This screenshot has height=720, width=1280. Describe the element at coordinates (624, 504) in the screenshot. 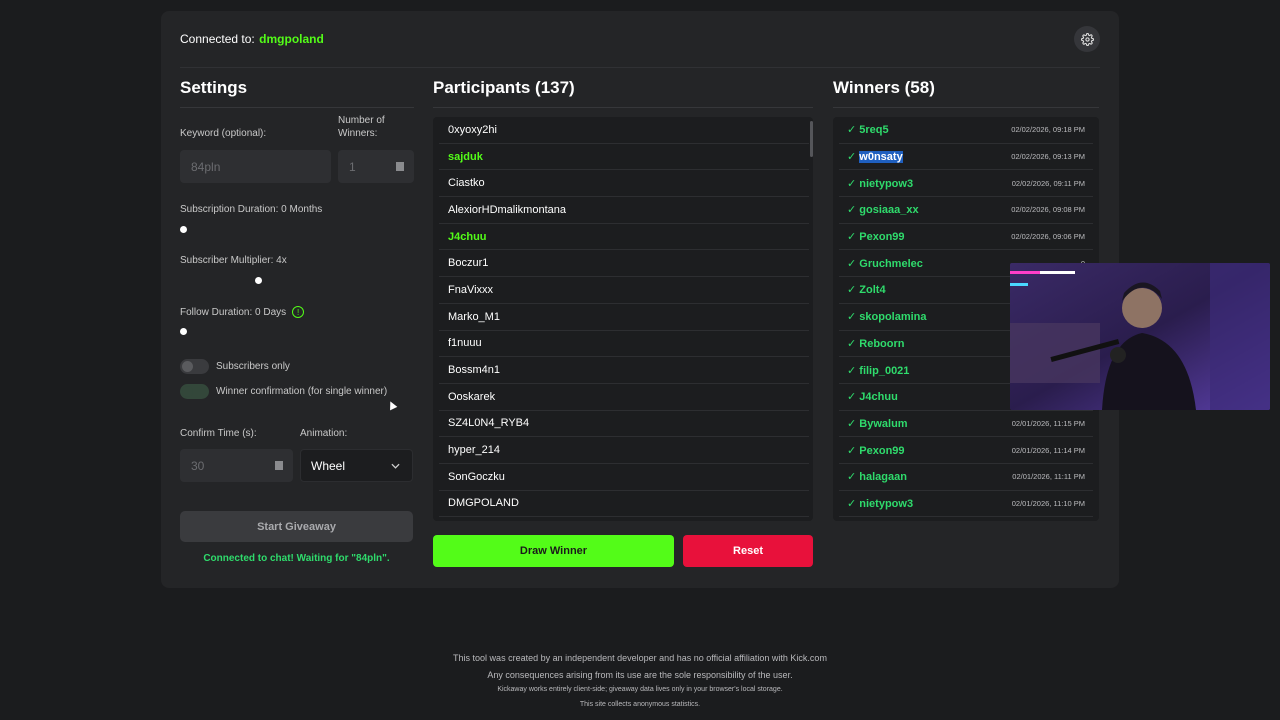

I see `participant-row: DMGPOLAND` at that location.